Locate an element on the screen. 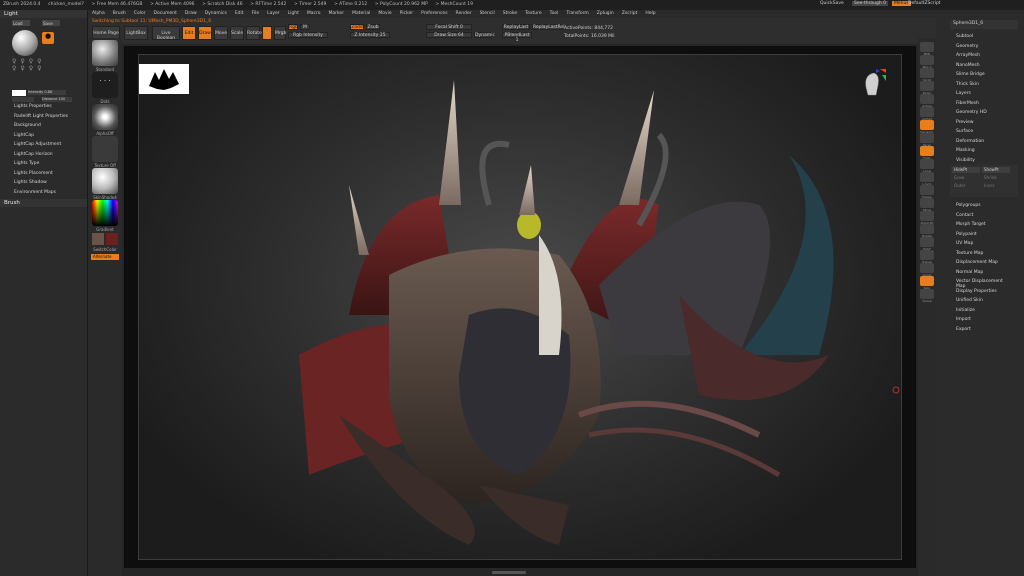 Image resolution: width=1024 pixels, height=576 pixels. menu-layer: Layer is located at coordinates (273, 13).